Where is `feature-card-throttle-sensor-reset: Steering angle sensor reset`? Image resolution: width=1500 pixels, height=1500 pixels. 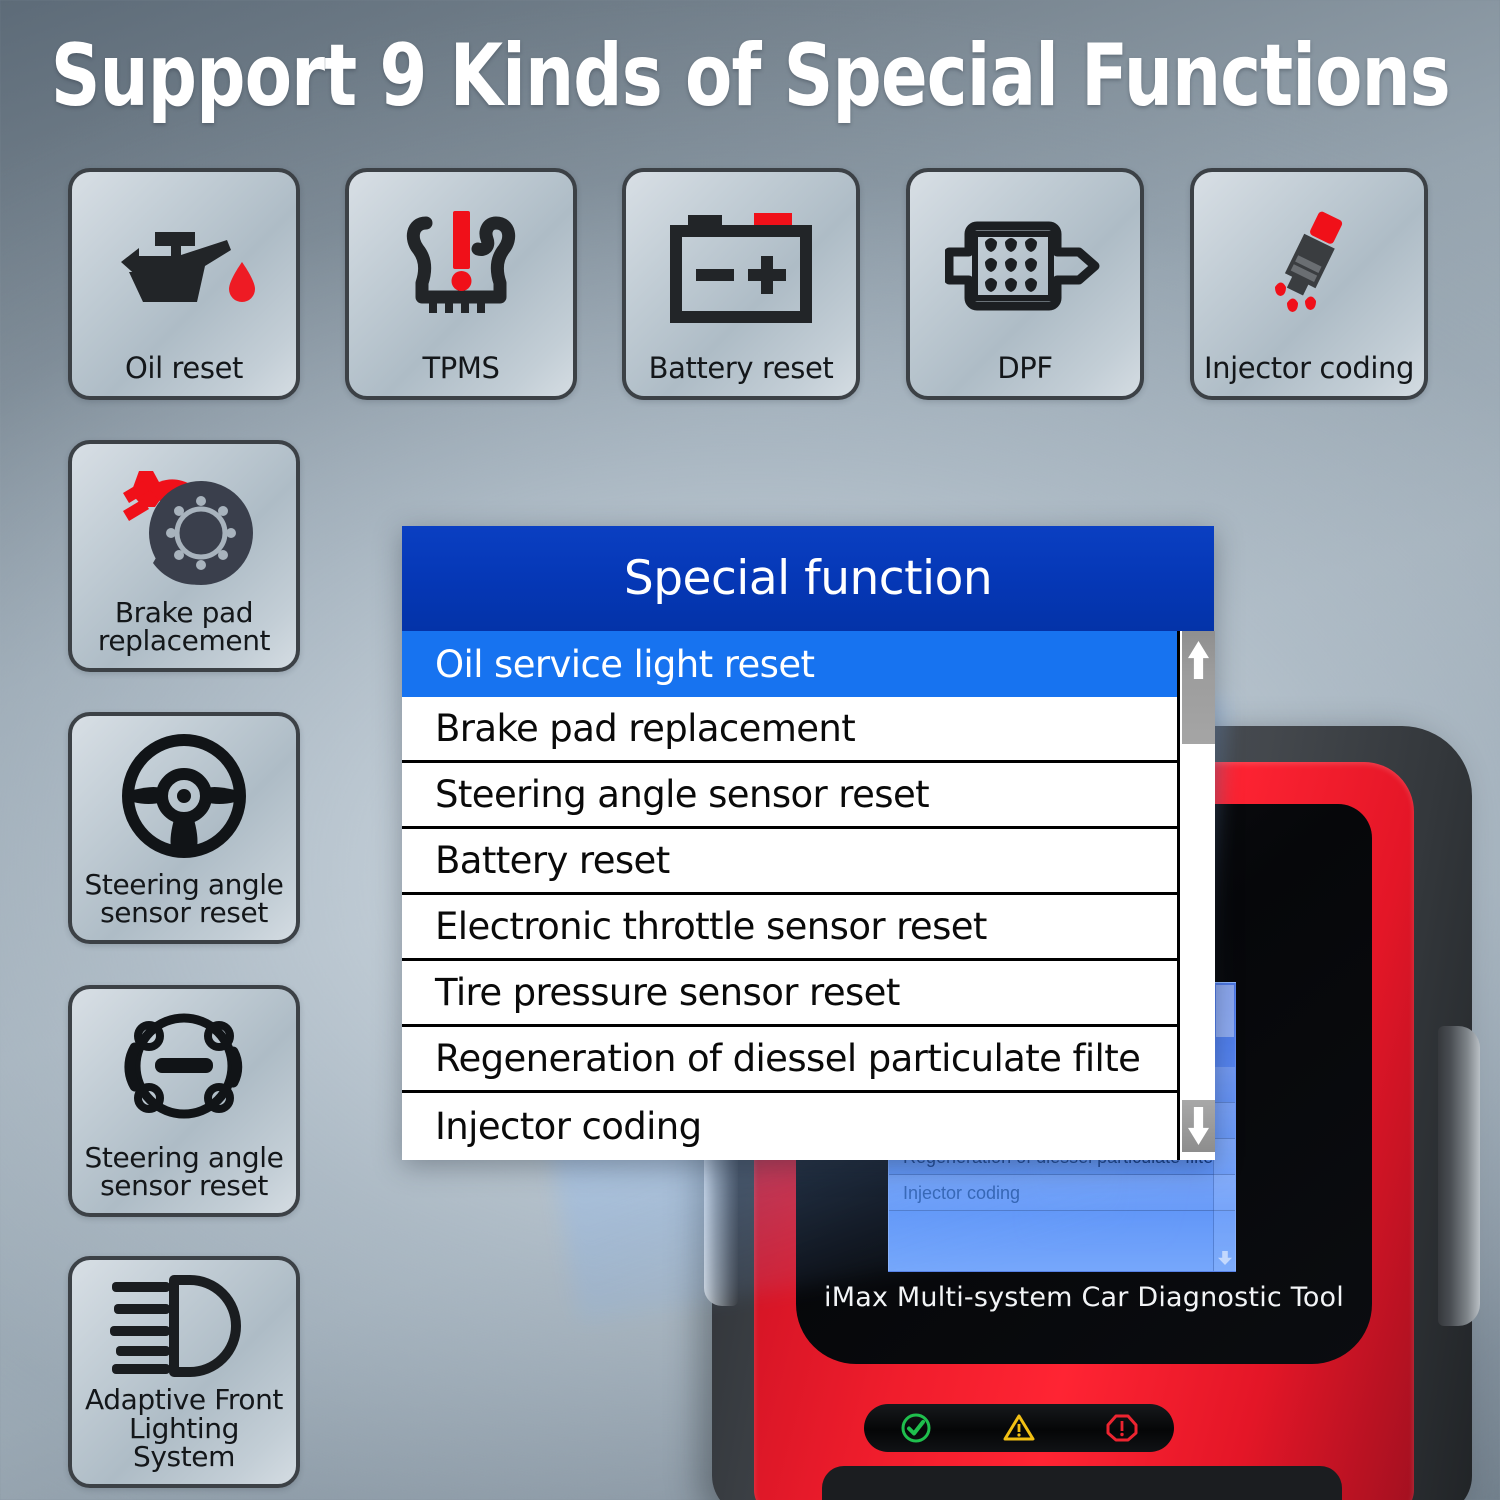 feature-card-throttle-sensor-reset: Steering angle sensor reset is located at coordinates (184, 1101).